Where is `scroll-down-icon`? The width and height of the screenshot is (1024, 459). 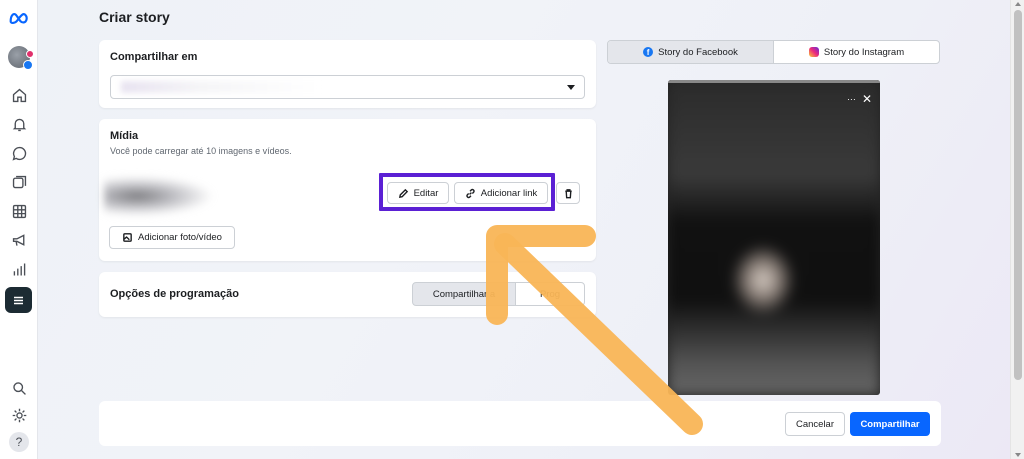
scroll-down-icon is located at coordinates (1018, 455).